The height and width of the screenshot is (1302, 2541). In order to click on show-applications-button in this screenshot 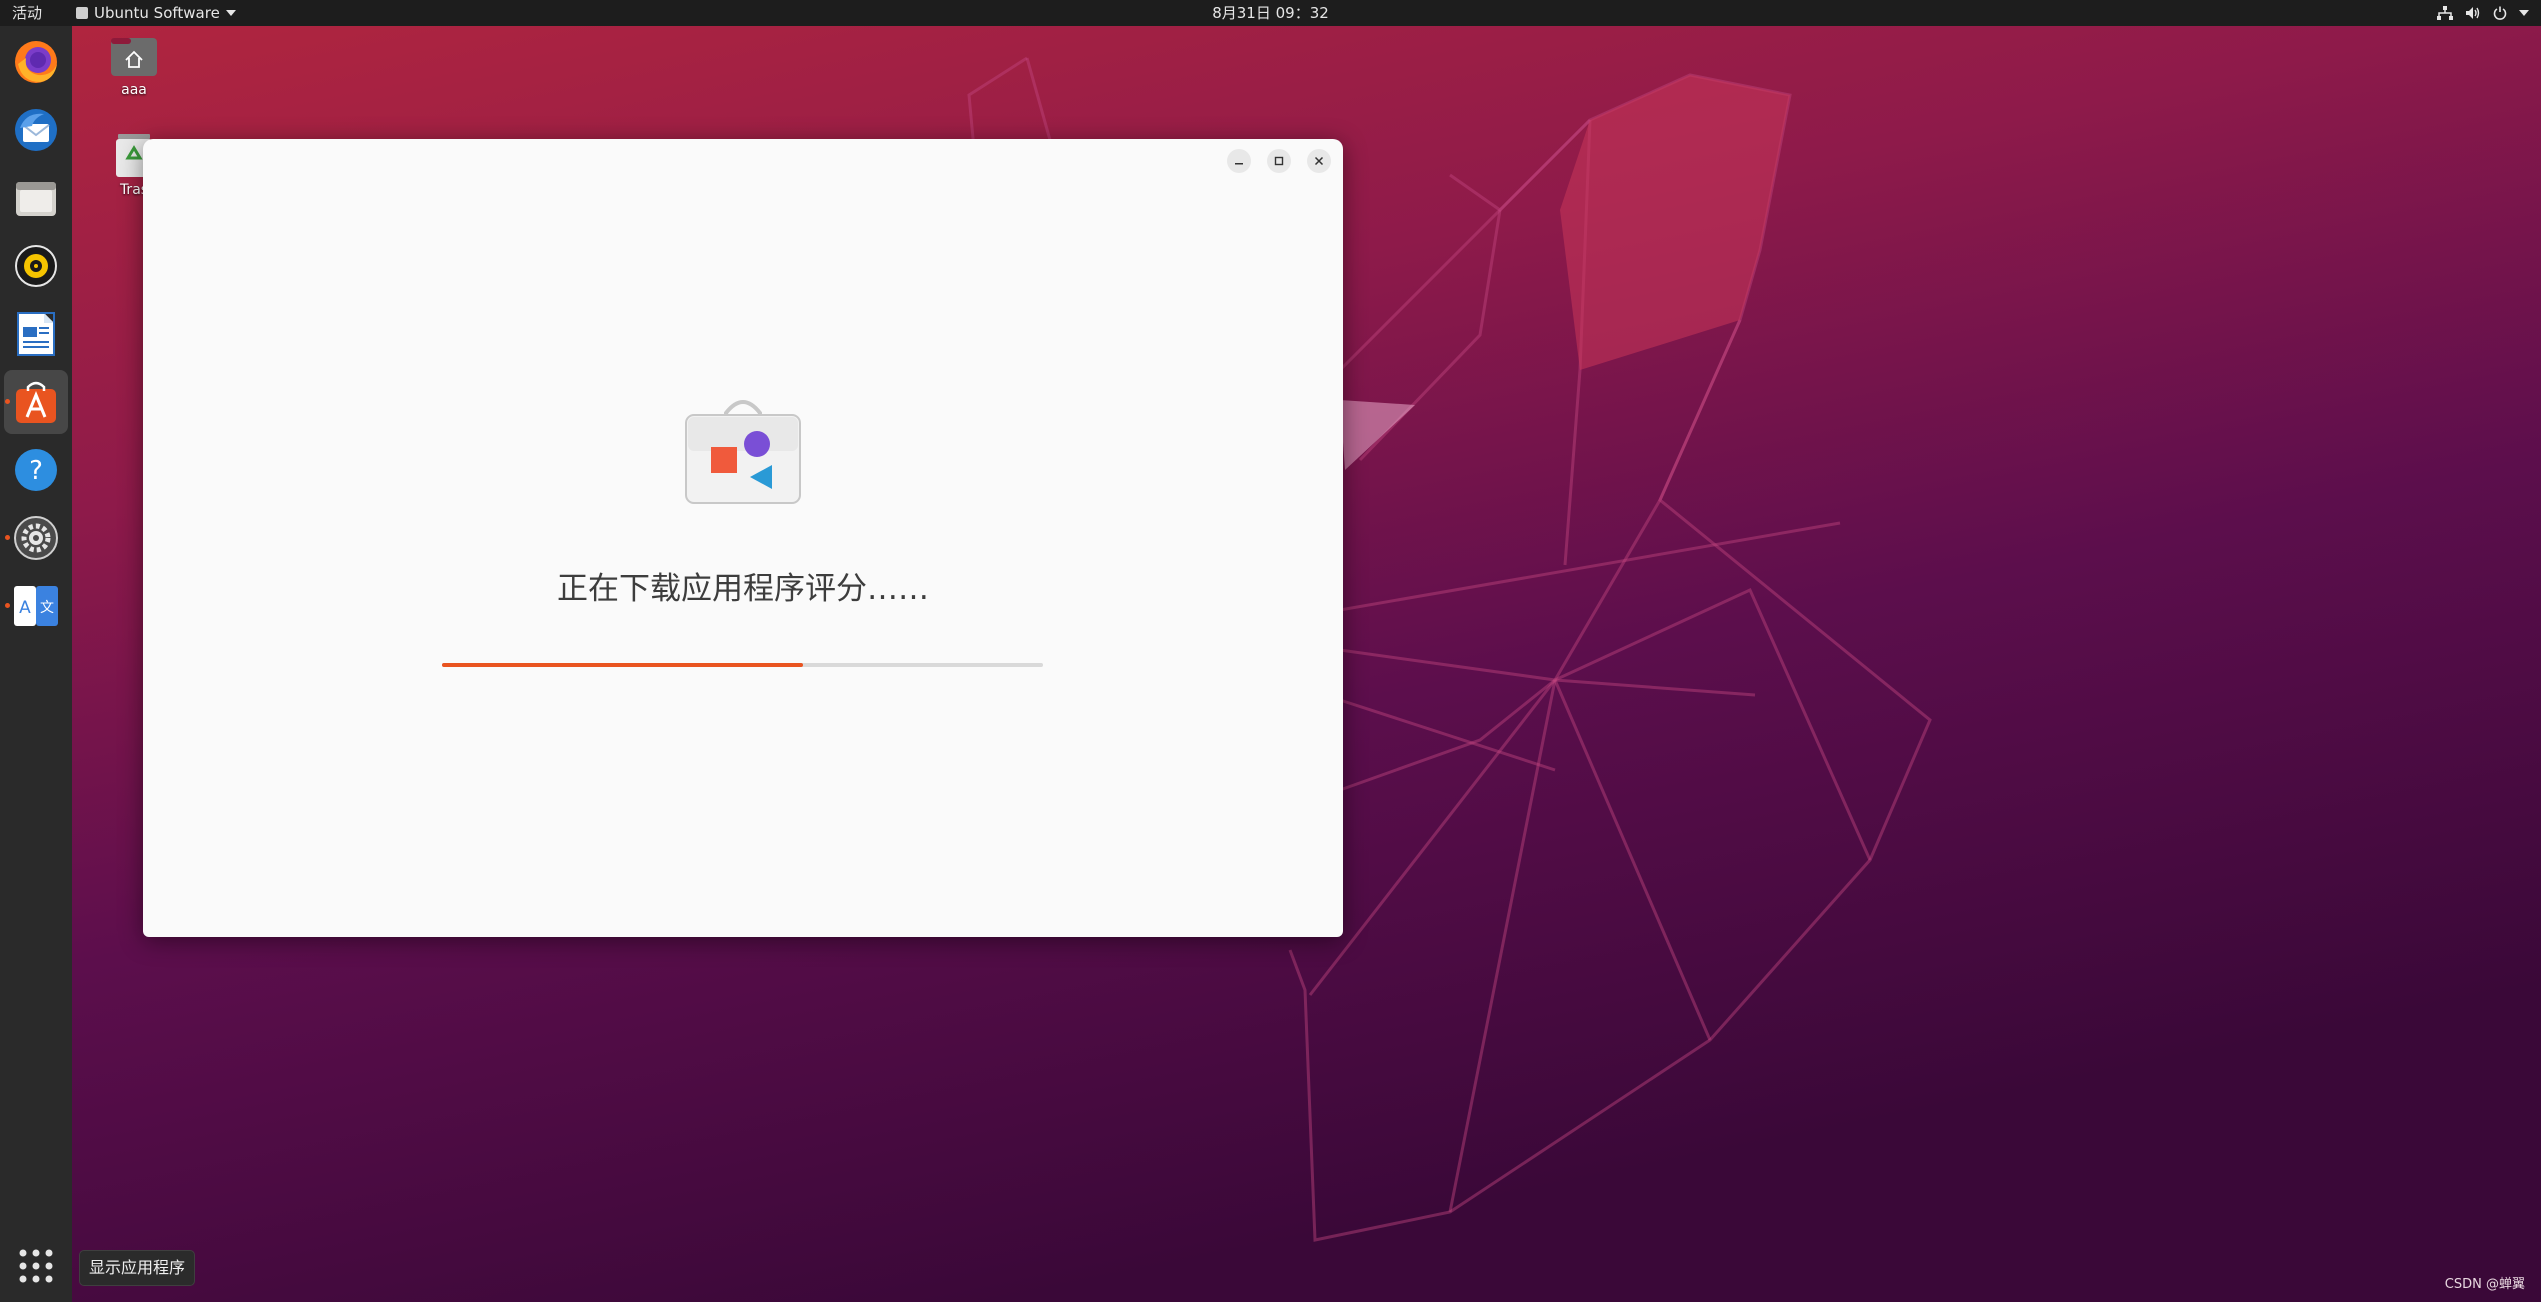, I will do `click(36, 1266)`.